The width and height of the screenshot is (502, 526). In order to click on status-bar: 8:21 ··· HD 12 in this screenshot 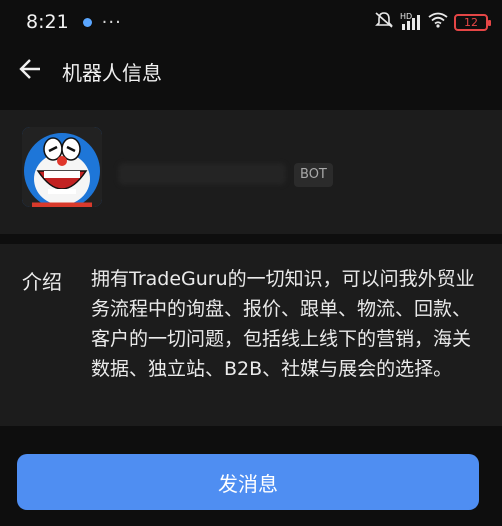, I will do `click(251, 22)`.